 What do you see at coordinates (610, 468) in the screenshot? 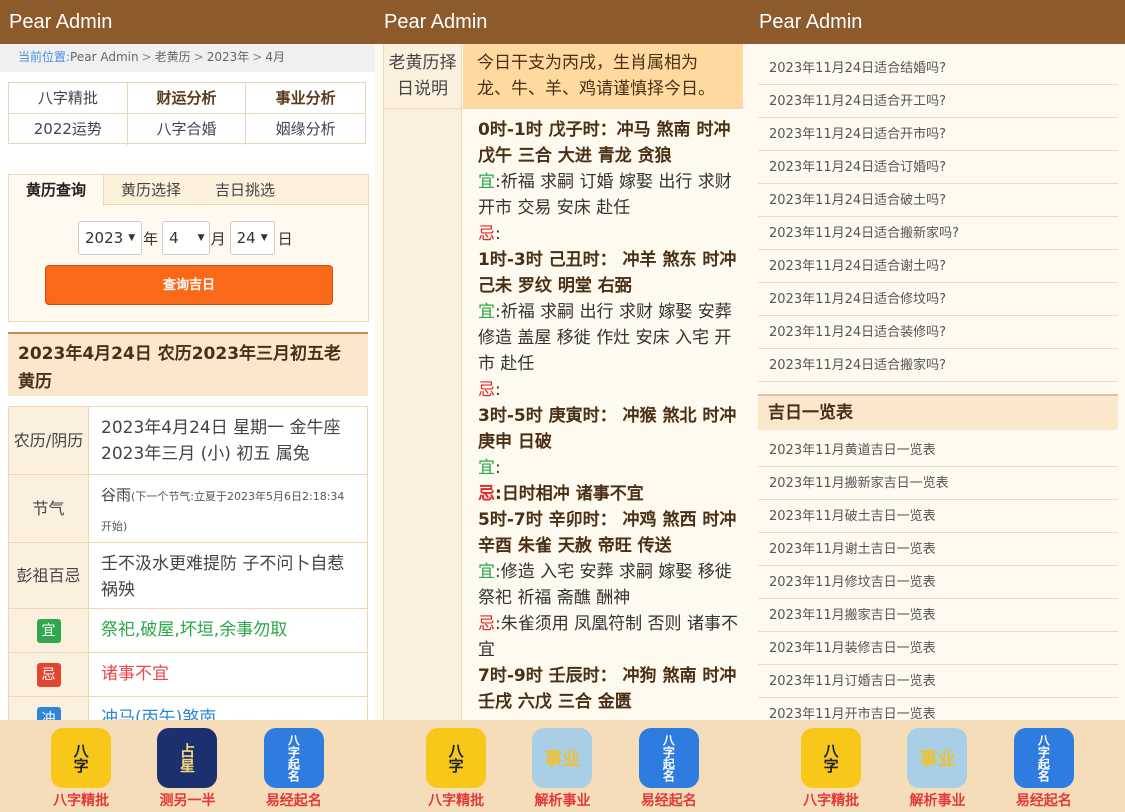
I see `hour-yi: 宜:` at bounding box center [610, 468].